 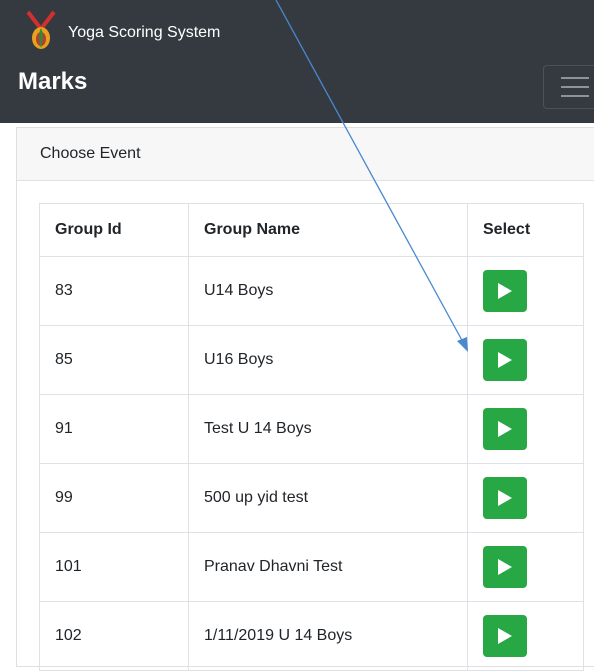 What do you see at coordinates (114, 498) in the screenshot?
I see `group-id-cell: 99` at bounding box center [114, 498].